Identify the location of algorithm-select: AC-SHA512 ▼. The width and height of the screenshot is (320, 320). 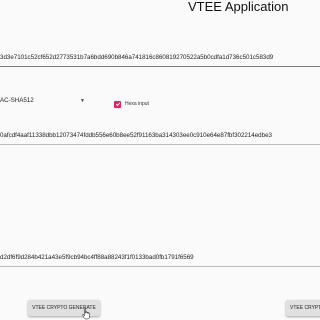
(44, 101).